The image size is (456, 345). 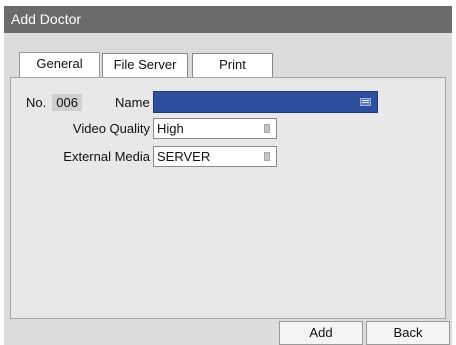 I want to click on number-value: 006, so click(x=67, y=102).